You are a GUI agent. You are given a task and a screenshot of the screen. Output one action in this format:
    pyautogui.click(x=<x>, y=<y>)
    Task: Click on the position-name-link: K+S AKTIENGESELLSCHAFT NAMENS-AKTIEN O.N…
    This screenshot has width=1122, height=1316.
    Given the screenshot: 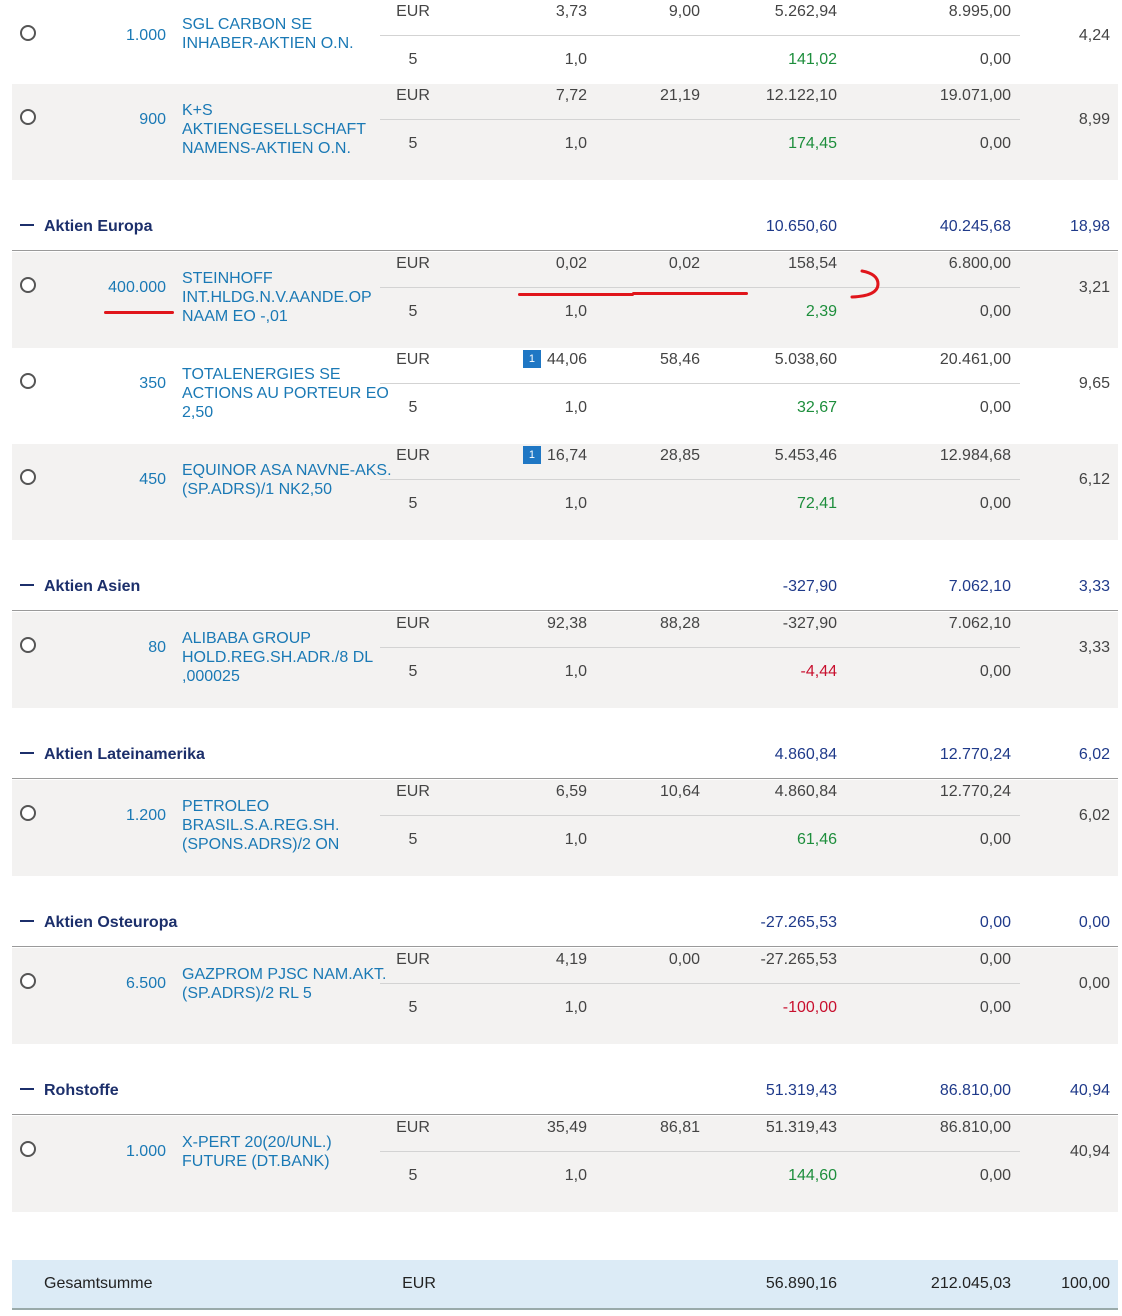 What is the action you would take?
    pyautogui.click(x=287, y=129)
    